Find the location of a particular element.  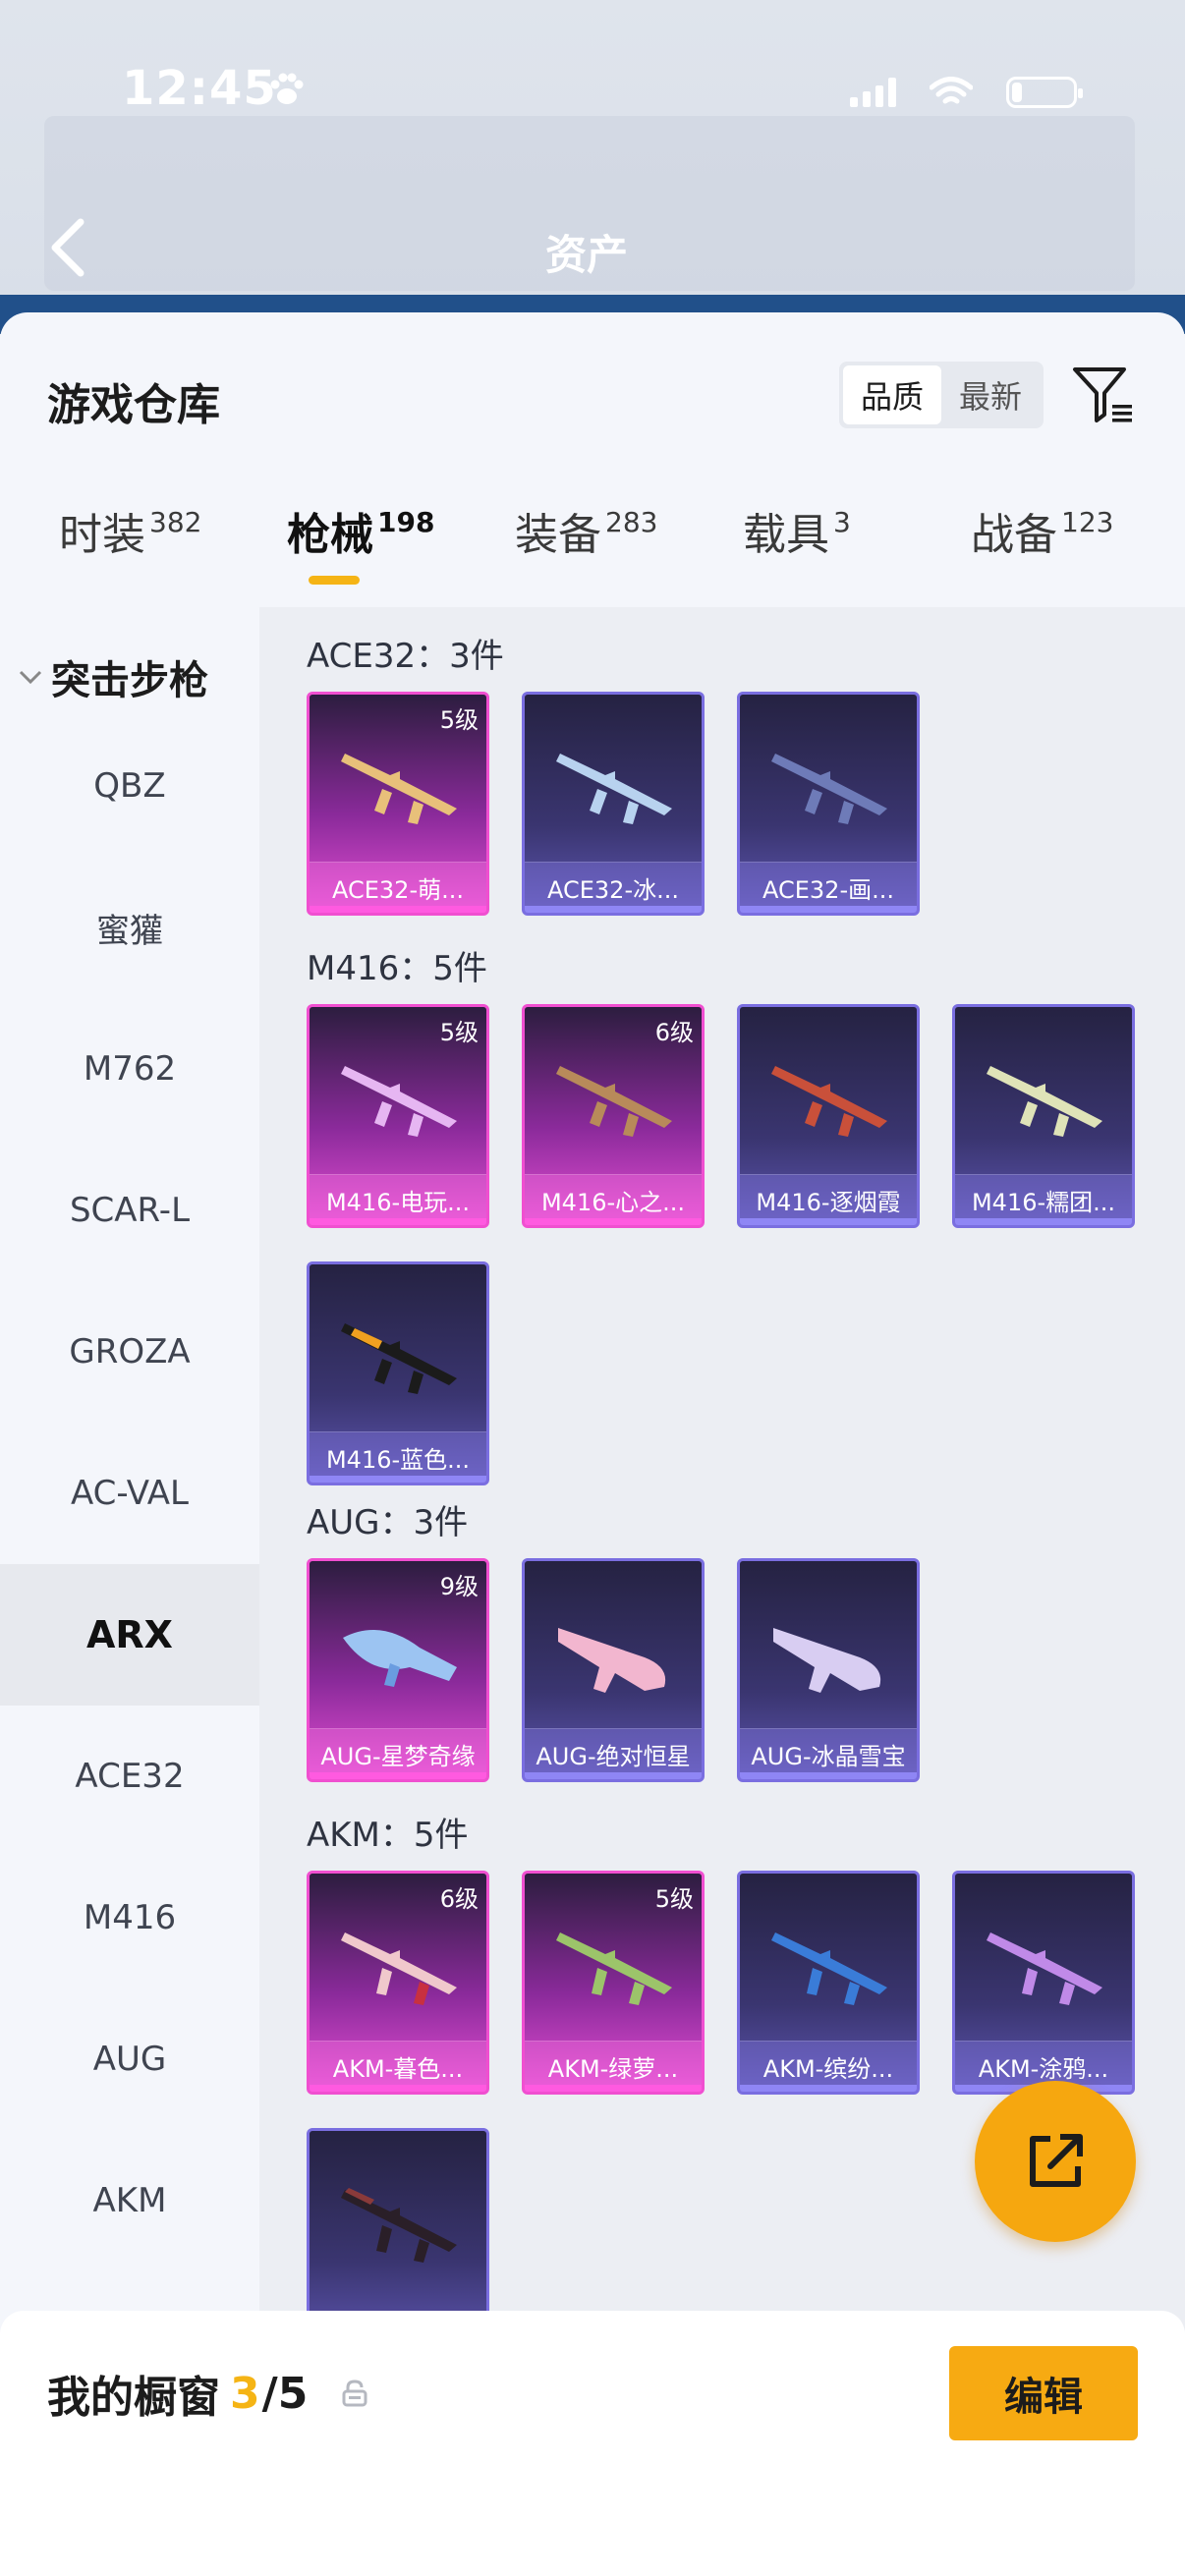

status-time: 12:45 is located at coordinates (200, 88).